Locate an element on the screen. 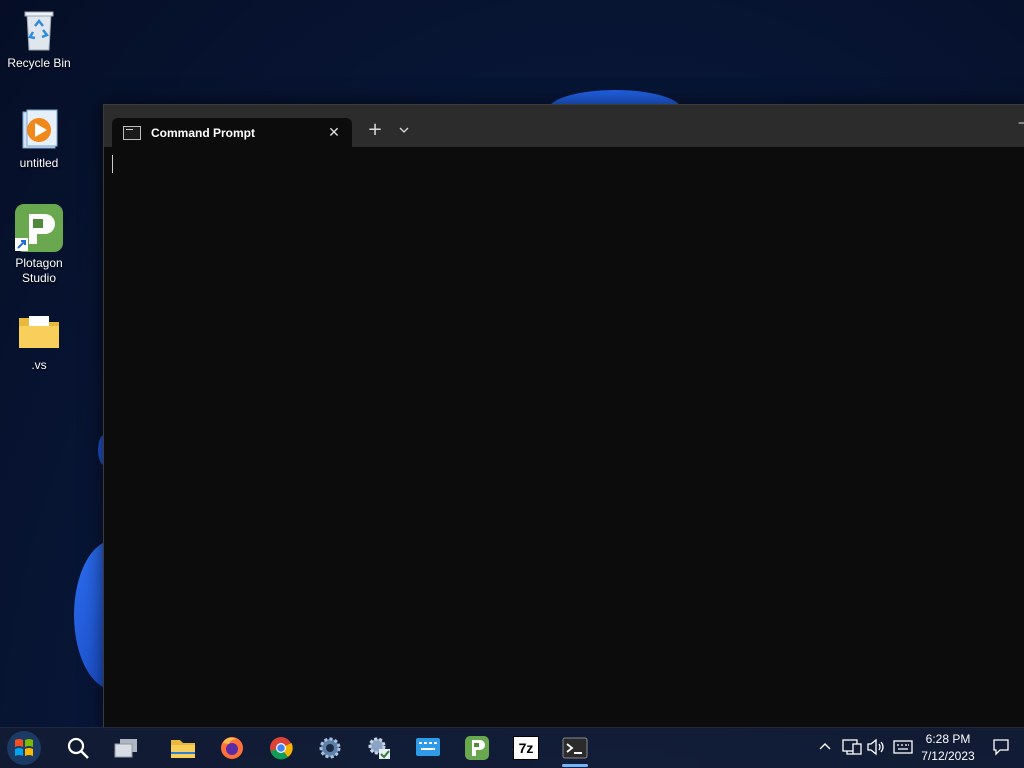  desktop-icon-label: Plotagon Studio is located at coordinates (39, 270).